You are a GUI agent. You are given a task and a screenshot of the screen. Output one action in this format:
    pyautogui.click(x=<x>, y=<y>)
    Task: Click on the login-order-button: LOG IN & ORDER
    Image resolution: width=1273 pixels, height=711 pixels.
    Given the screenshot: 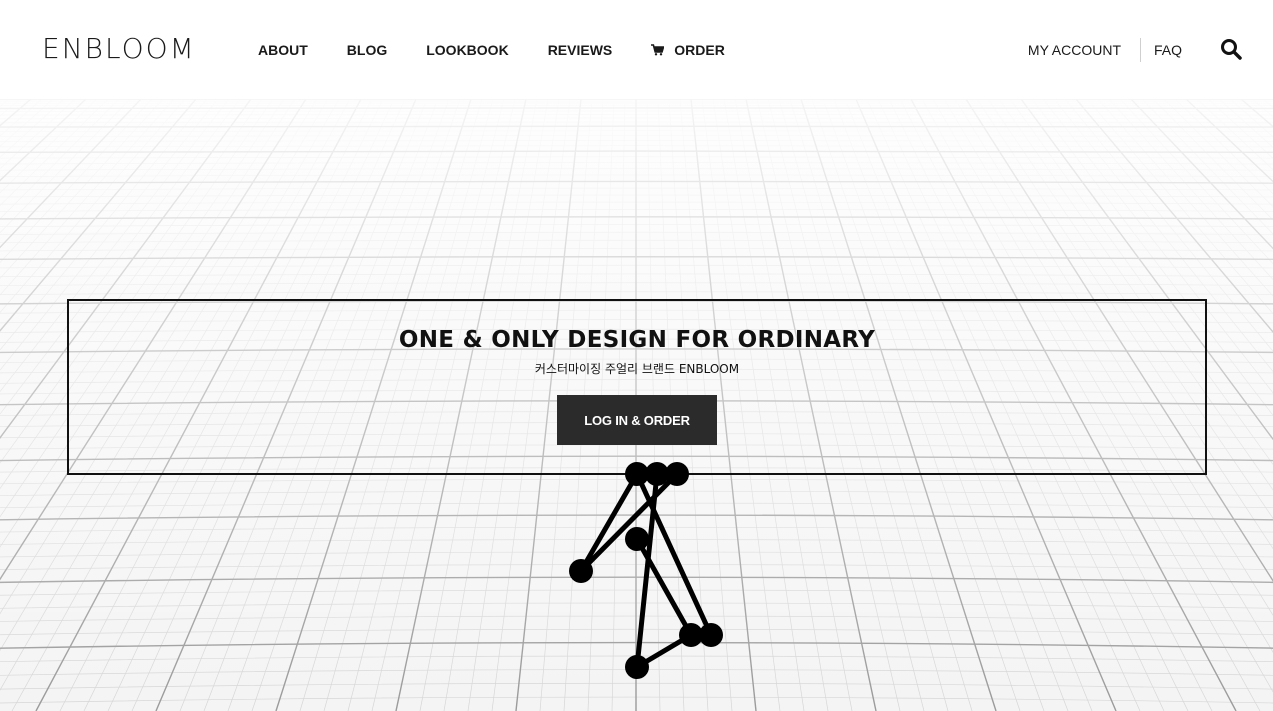 What is the action you would take?
    pyautogui.click(x=637, y=420)
    